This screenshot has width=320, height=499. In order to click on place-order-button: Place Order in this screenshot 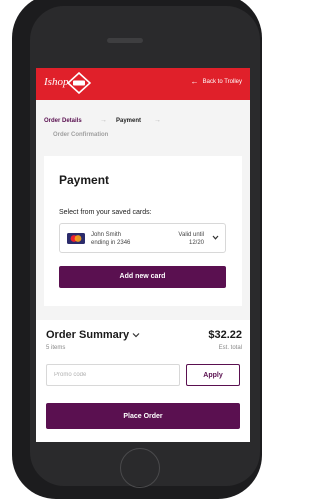, I will do `click(143, 416)`.